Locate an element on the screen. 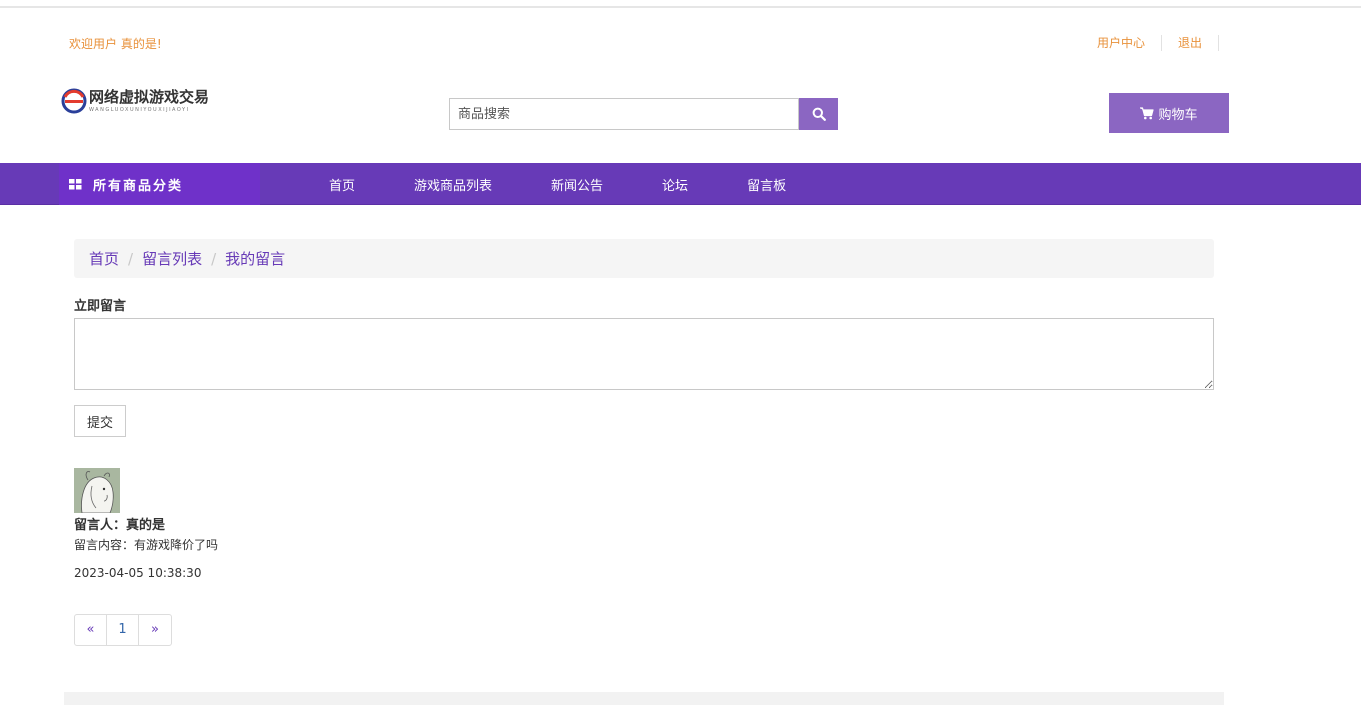 The height and width of the screenshot is (705, 1361). logout-link: 退出 is located at coordinates (1190, 43).